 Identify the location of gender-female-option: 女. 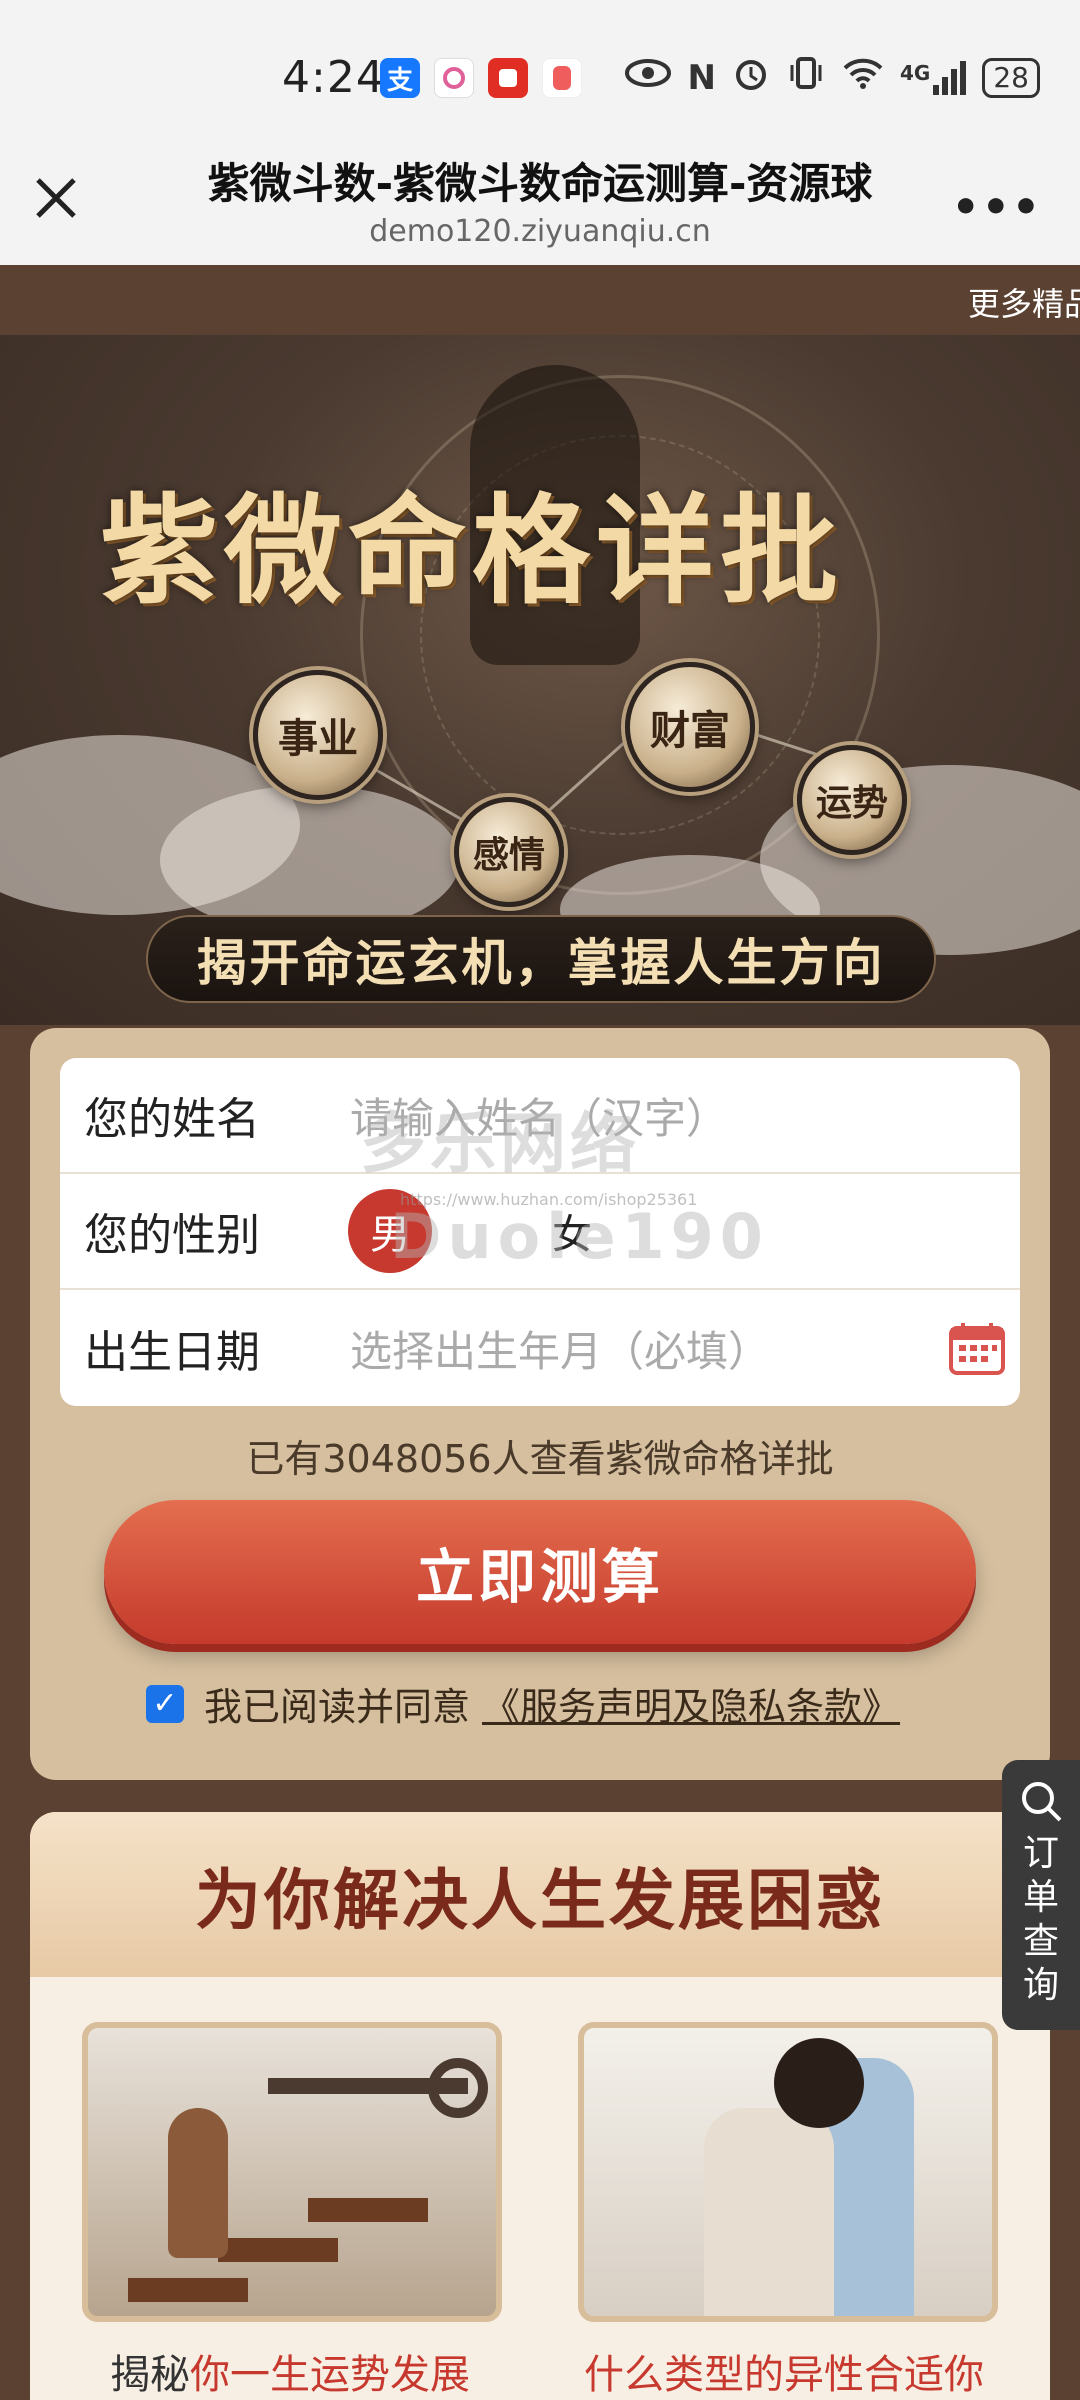
(572, 1231).